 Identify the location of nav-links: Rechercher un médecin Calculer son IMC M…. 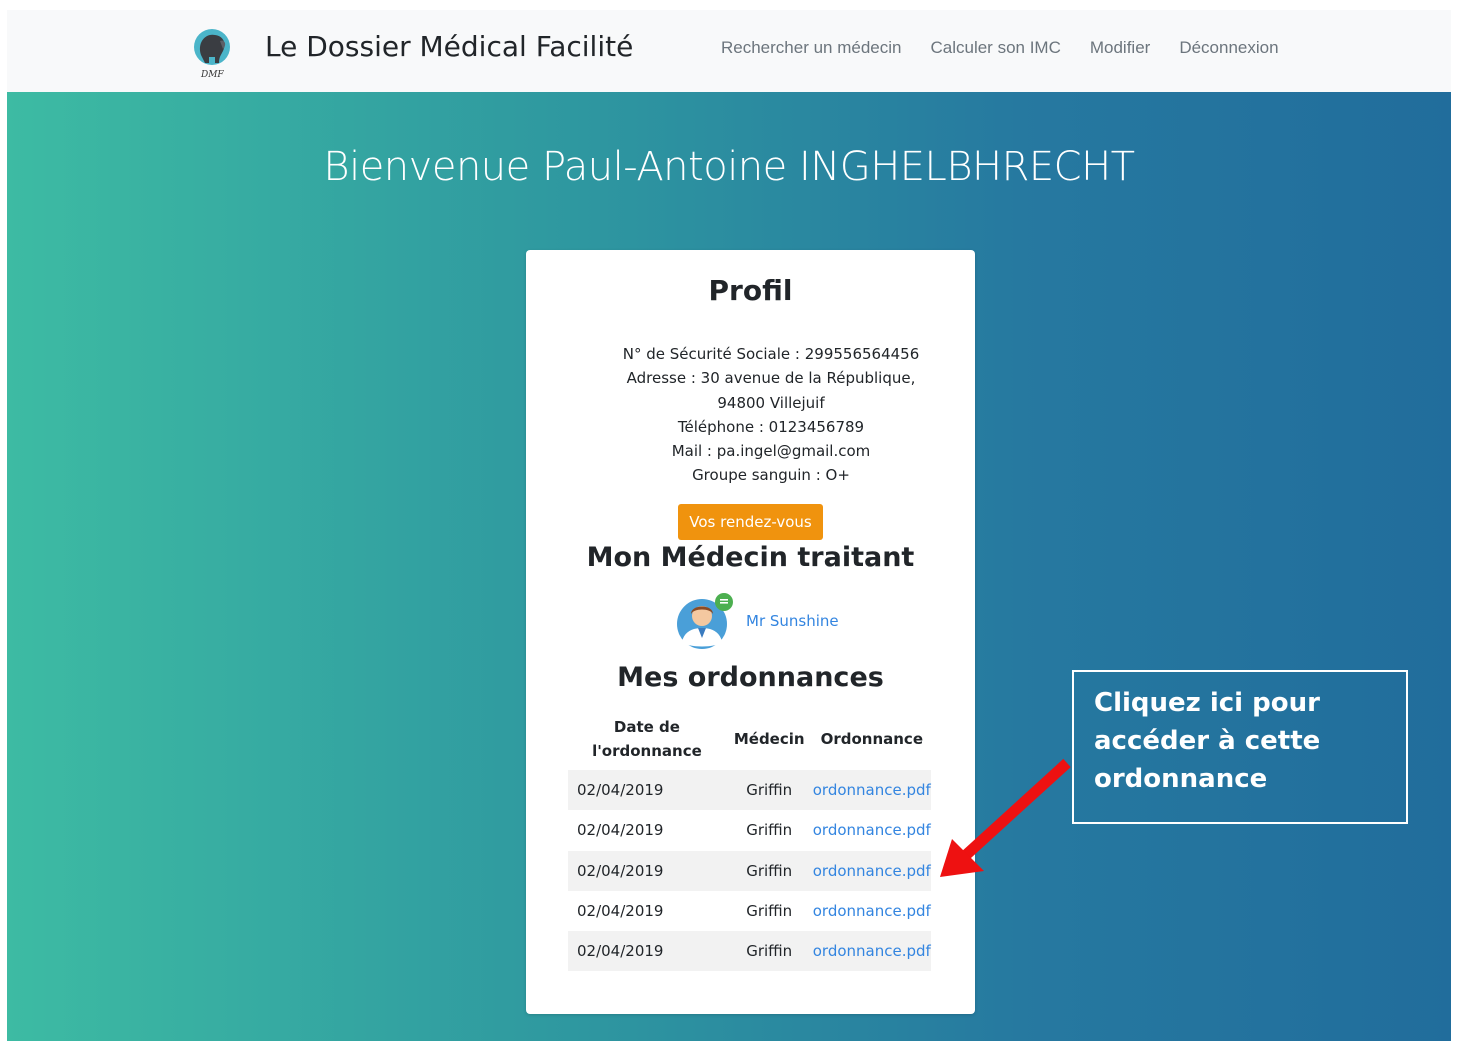
(1014, 48).